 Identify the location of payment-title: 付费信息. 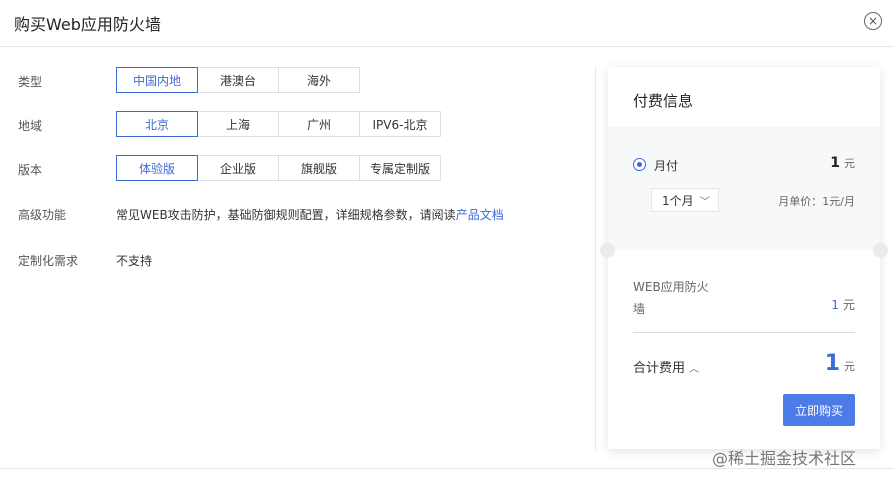
(663, 101).